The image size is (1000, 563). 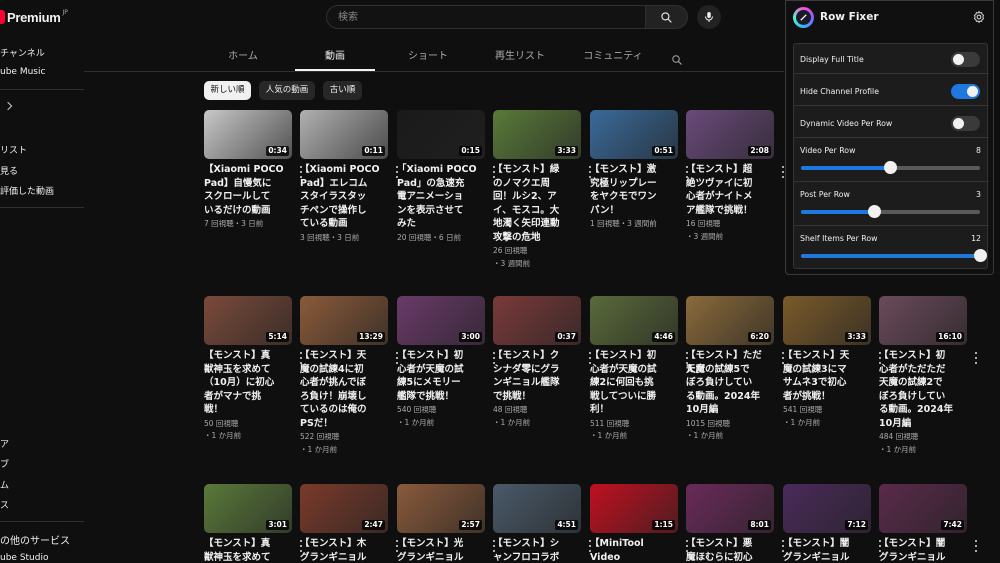 I want to click on video-title-line: ンギニョル艦隊, so click(x=535, y=383).